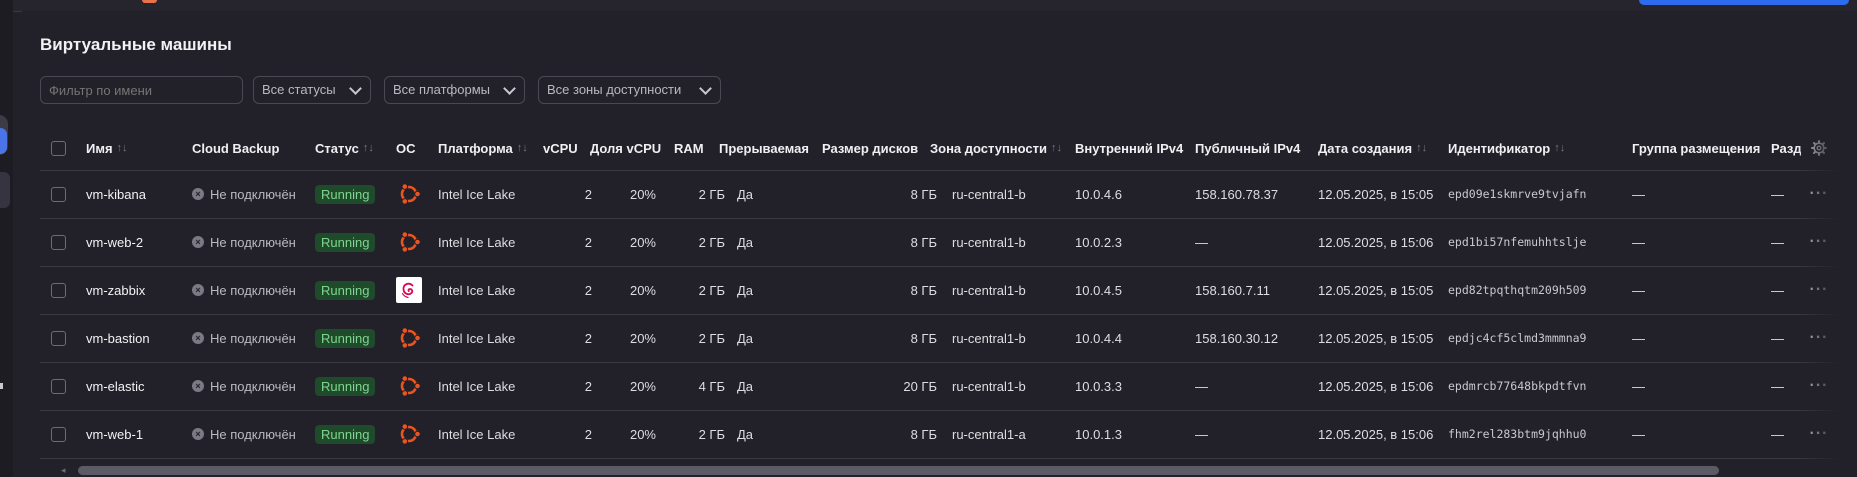 This screenshot has height=477, width=1857. I want to click on zone-filter-select: Все зоны доступности, so click(629, 90).